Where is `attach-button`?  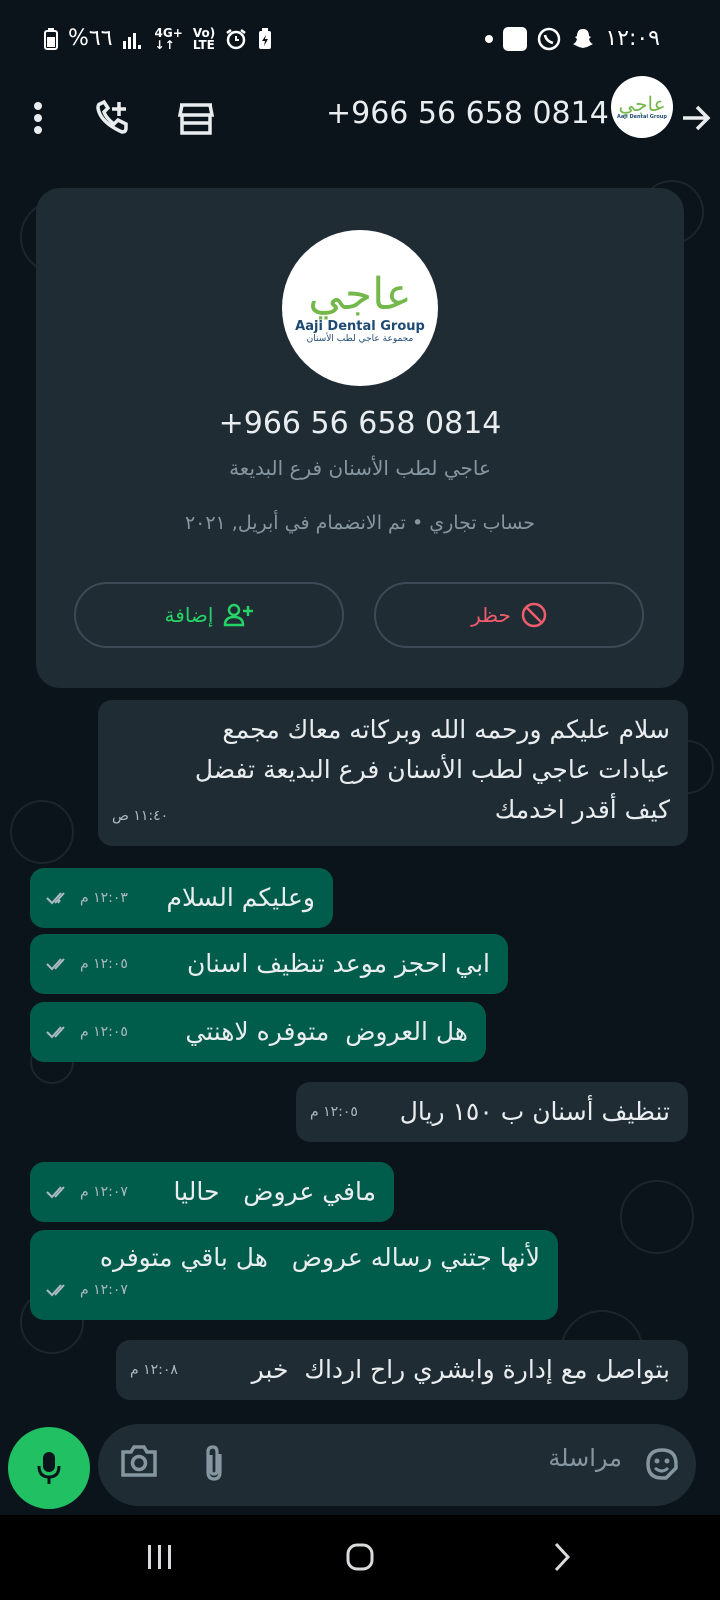
attach-button is located at coordinates (214, 1465).